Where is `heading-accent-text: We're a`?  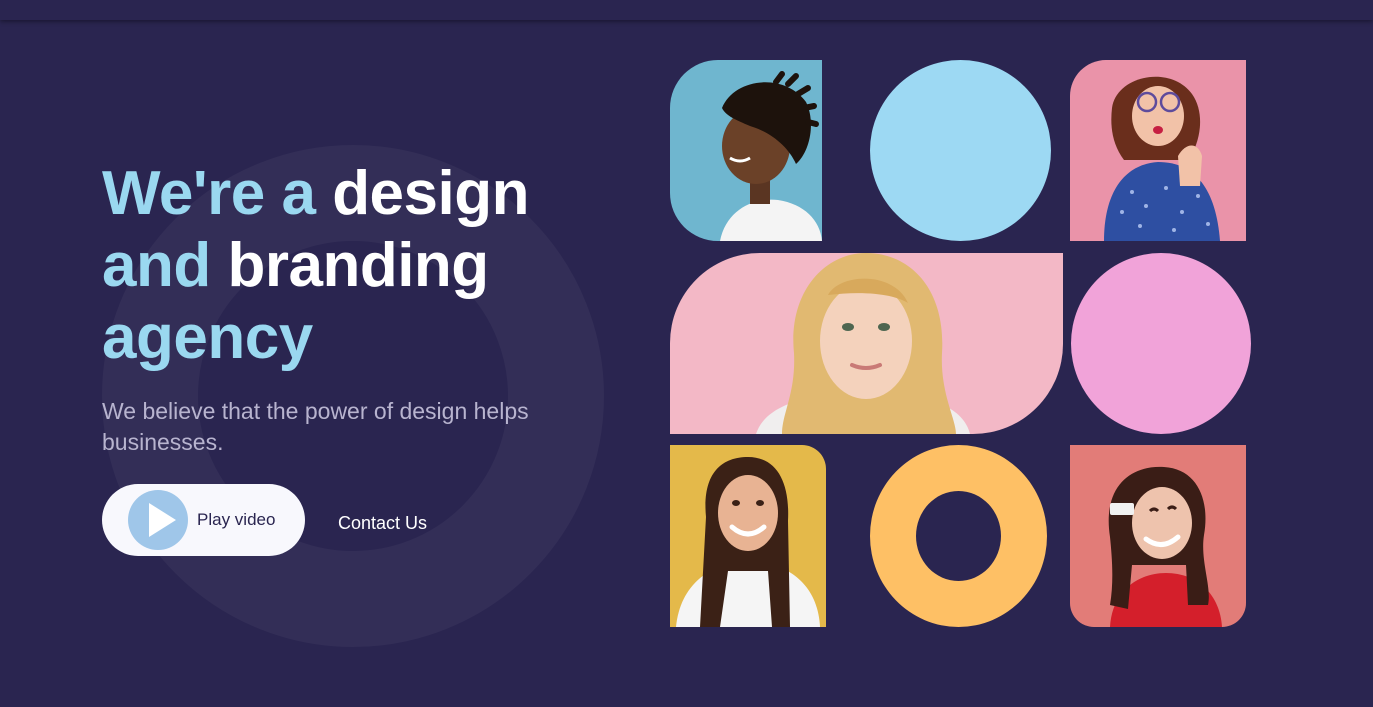
heading-accent-text: We're a is located at coordinates (209, 193).